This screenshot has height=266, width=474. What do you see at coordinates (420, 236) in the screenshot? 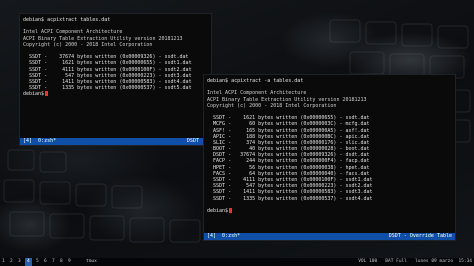
I see `tmux-pane-title: DSDT - Override Table` at bounding box center [420, 236].